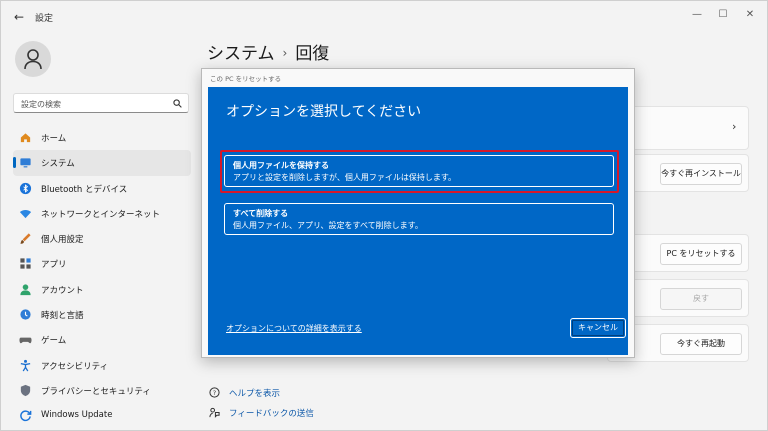  I want to click on sidebar-item-windows-update: Windows Update, so click(102, 415).